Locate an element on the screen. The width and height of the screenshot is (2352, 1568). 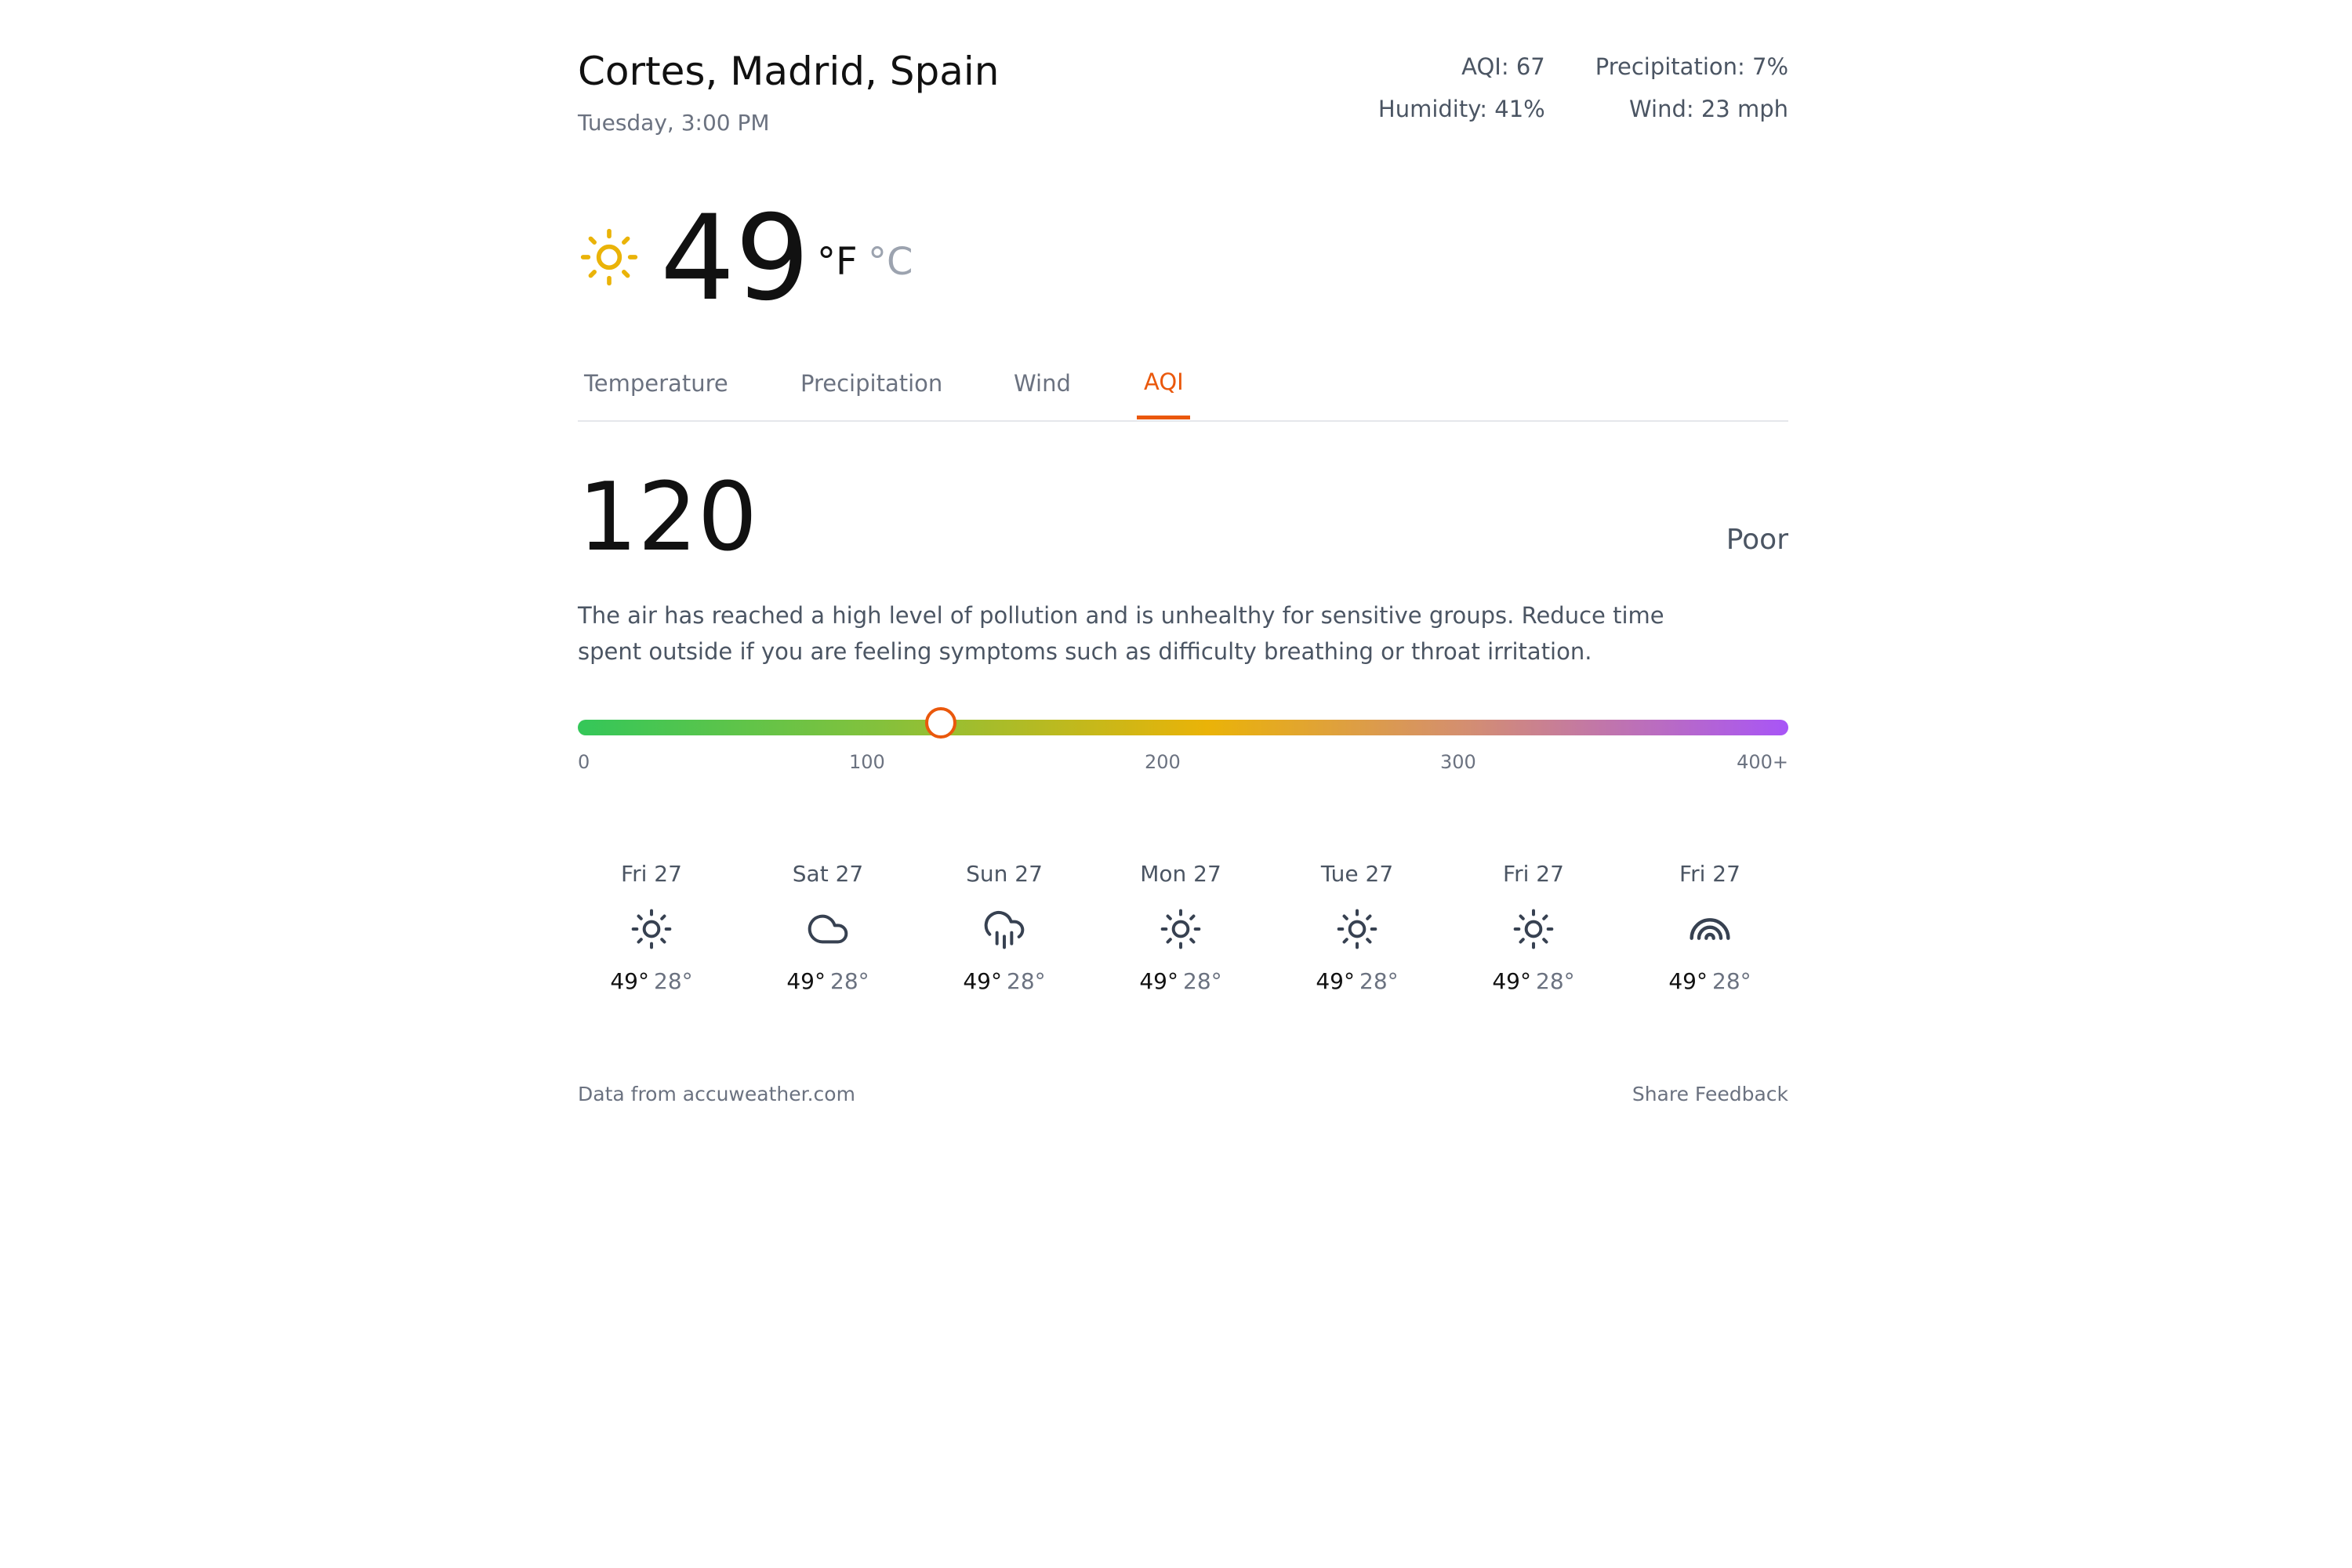
forecast-day: Sun 27 49° 28° is located at coordinates (1004, 927).